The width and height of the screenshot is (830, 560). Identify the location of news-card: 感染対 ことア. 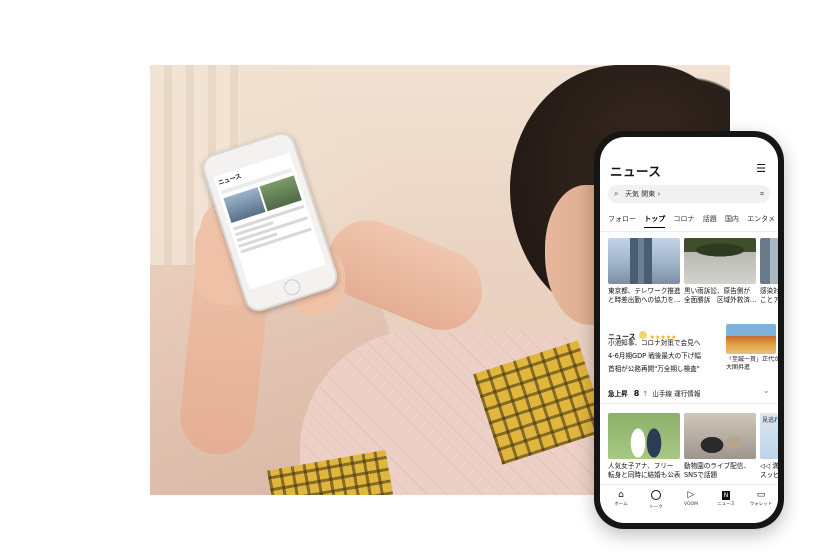
(769, 271).